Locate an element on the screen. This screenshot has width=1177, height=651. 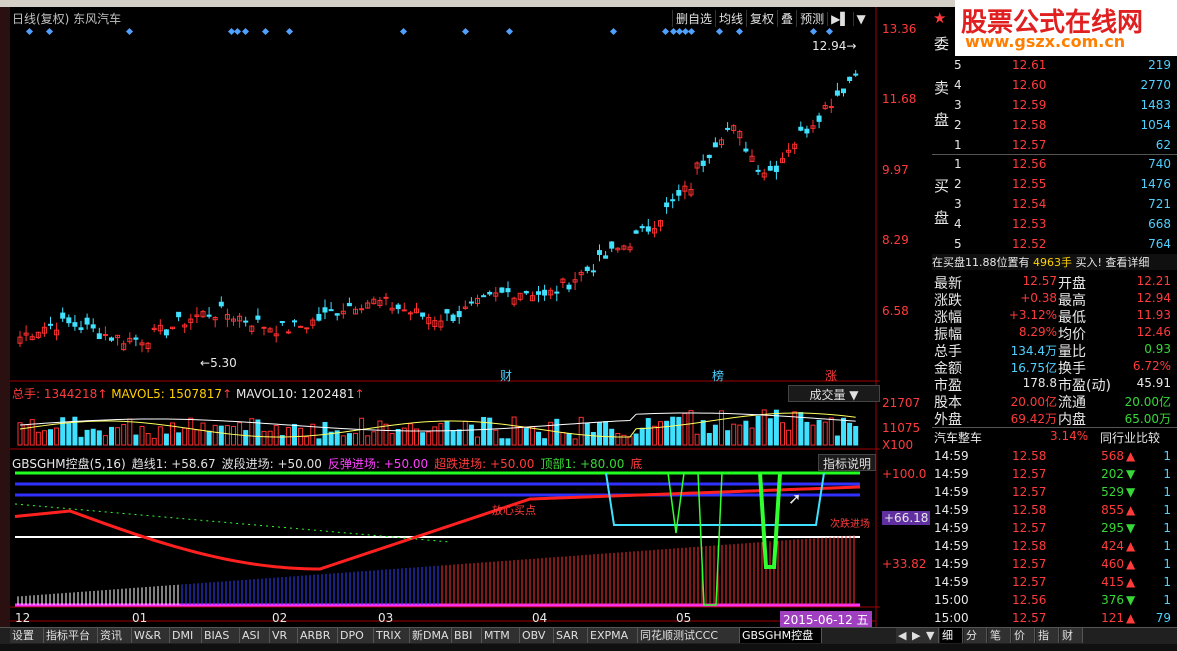
right-tab-4: 价 is located at coordinates (1023, 635).